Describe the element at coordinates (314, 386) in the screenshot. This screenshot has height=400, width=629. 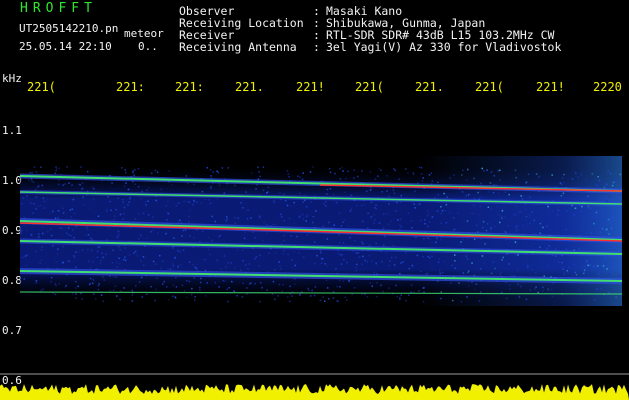
I see `amplitude-bar` at that location.